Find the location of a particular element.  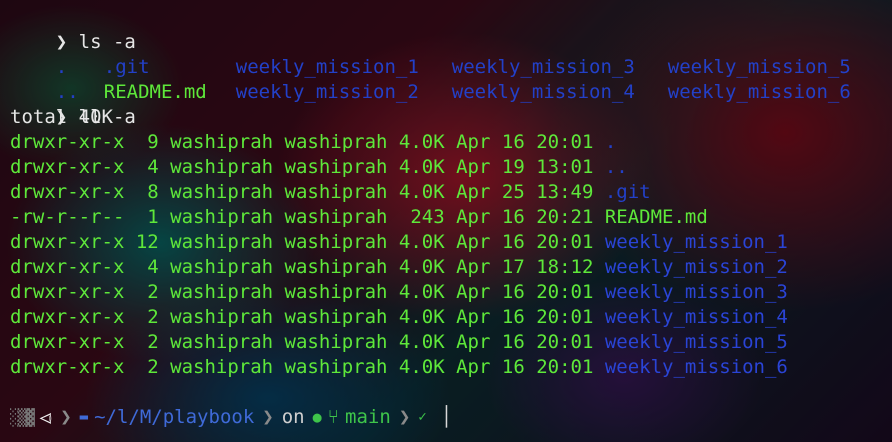

file-name: README.md is located at coordinates (656, 217).